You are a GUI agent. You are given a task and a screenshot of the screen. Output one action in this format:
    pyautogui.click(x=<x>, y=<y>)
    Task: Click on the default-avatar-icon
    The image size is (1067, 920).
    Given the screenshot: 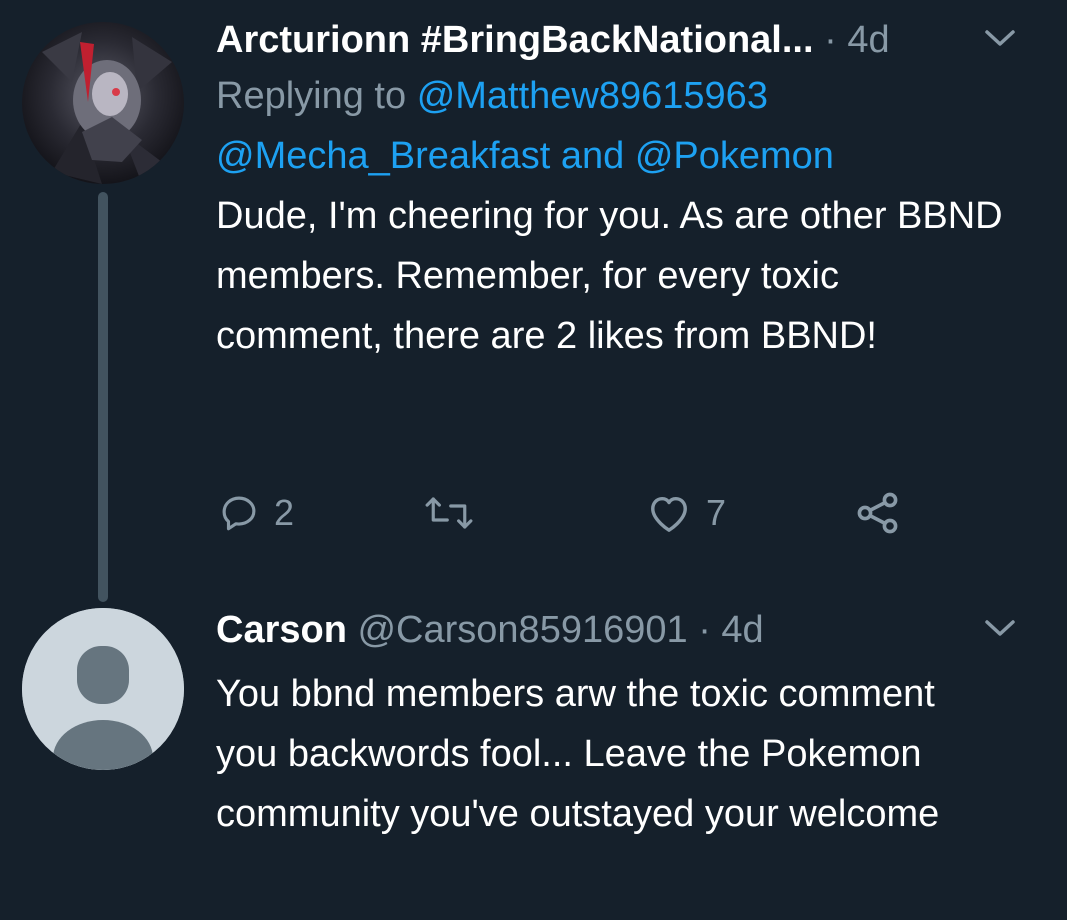 What is the action you would take?
    pyautogui.click(x=103, y=689)
    